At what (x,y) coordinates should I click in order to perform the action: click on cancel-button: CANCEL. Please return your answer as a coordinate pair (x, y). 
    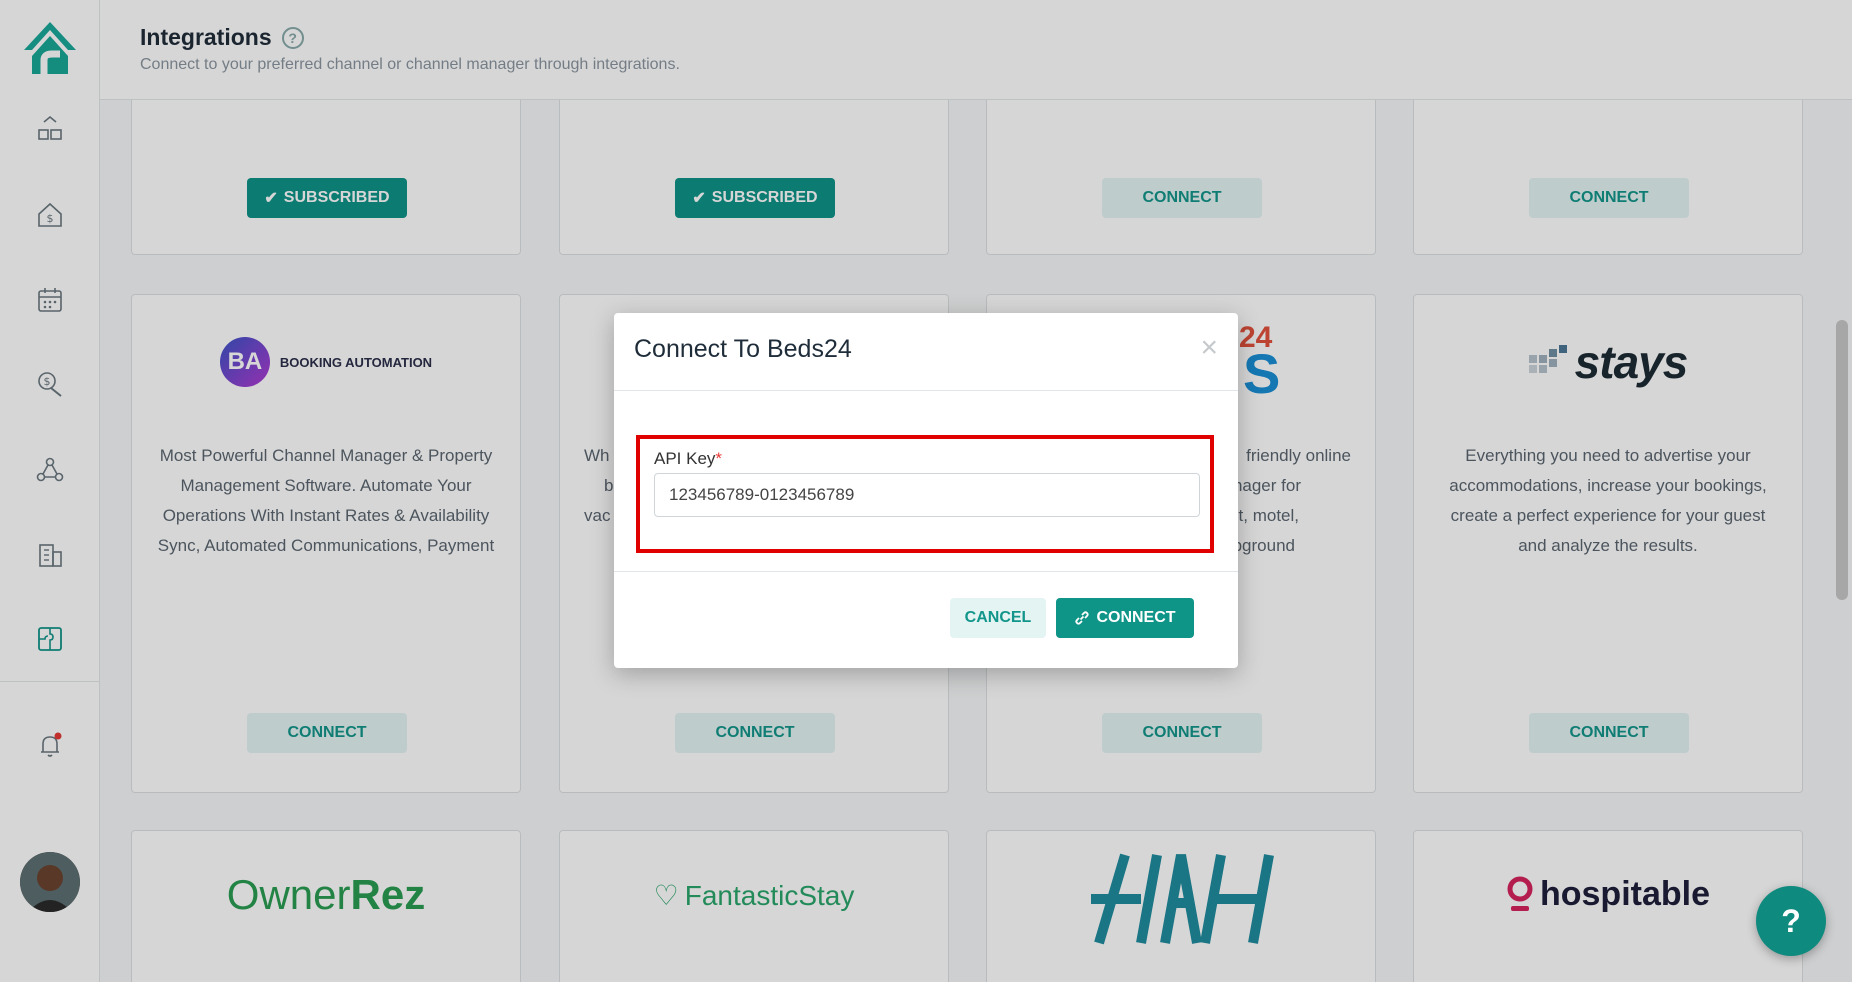
    Looking at the image, I should click on (998, 618).